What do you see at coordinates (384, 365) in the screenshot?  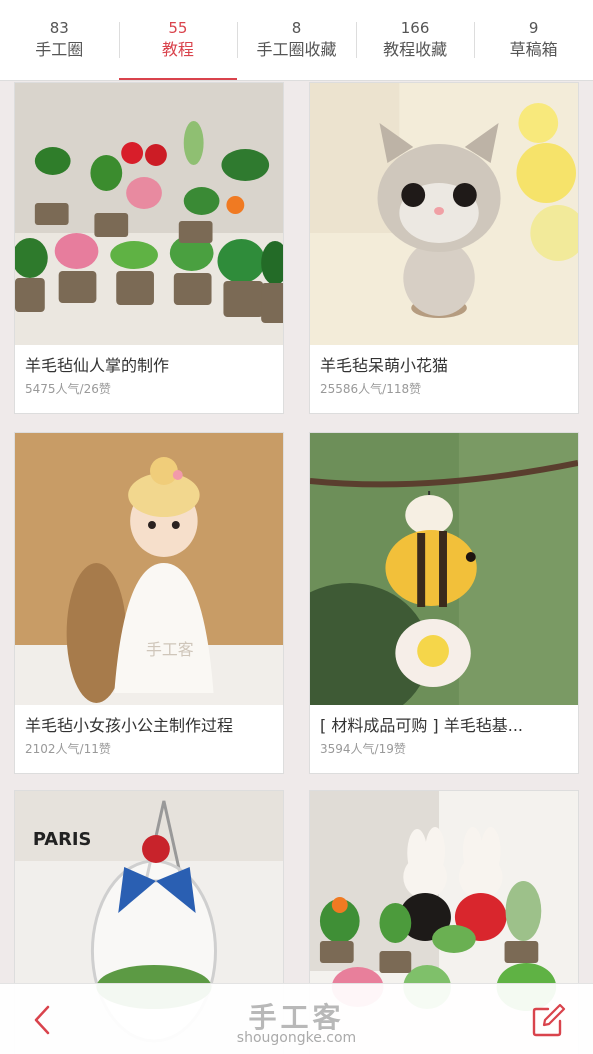 I see `card-title: 羊毛毡呆萌小花猫` at bounding box center [384, 365].